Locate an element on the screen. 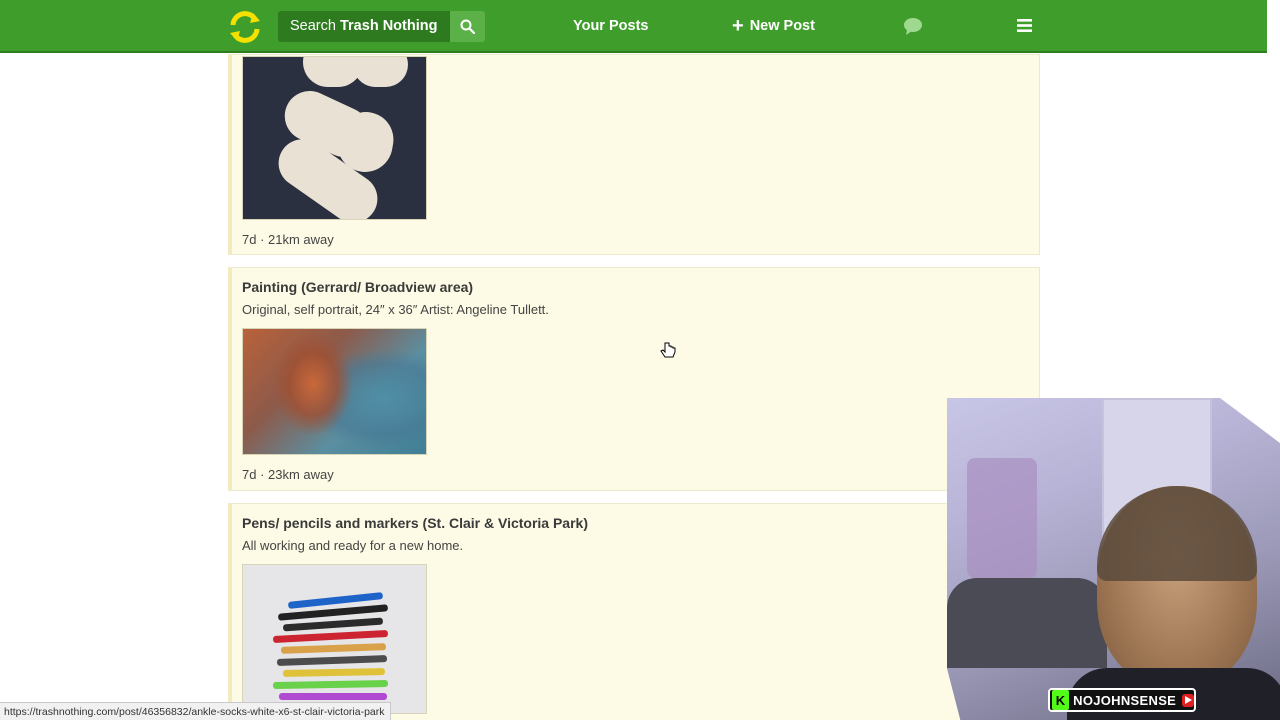  kick-logo-icon: K is located at coordinates (1061, 700).